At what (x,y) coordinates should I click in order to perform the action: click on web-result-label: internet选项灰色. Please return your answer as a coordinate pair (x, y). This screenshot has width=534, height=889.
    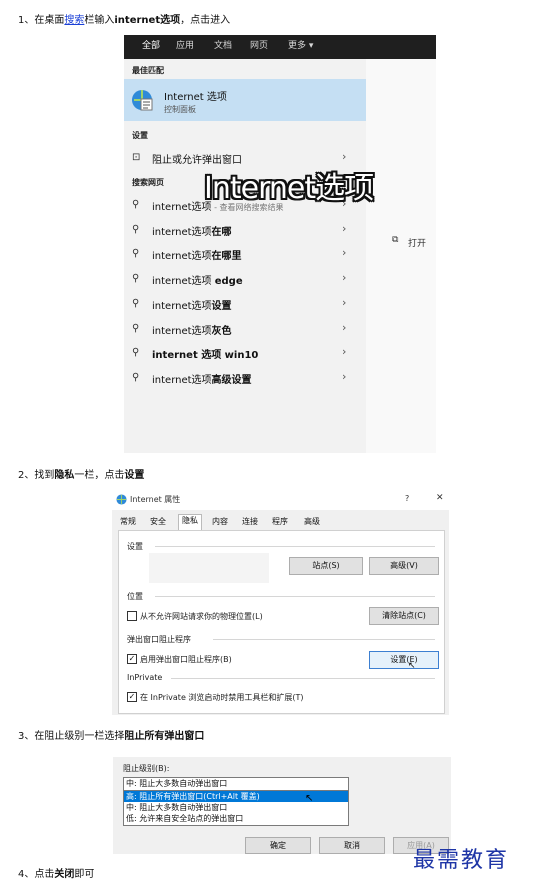
    Looking at the image, I should click on (192, 329).